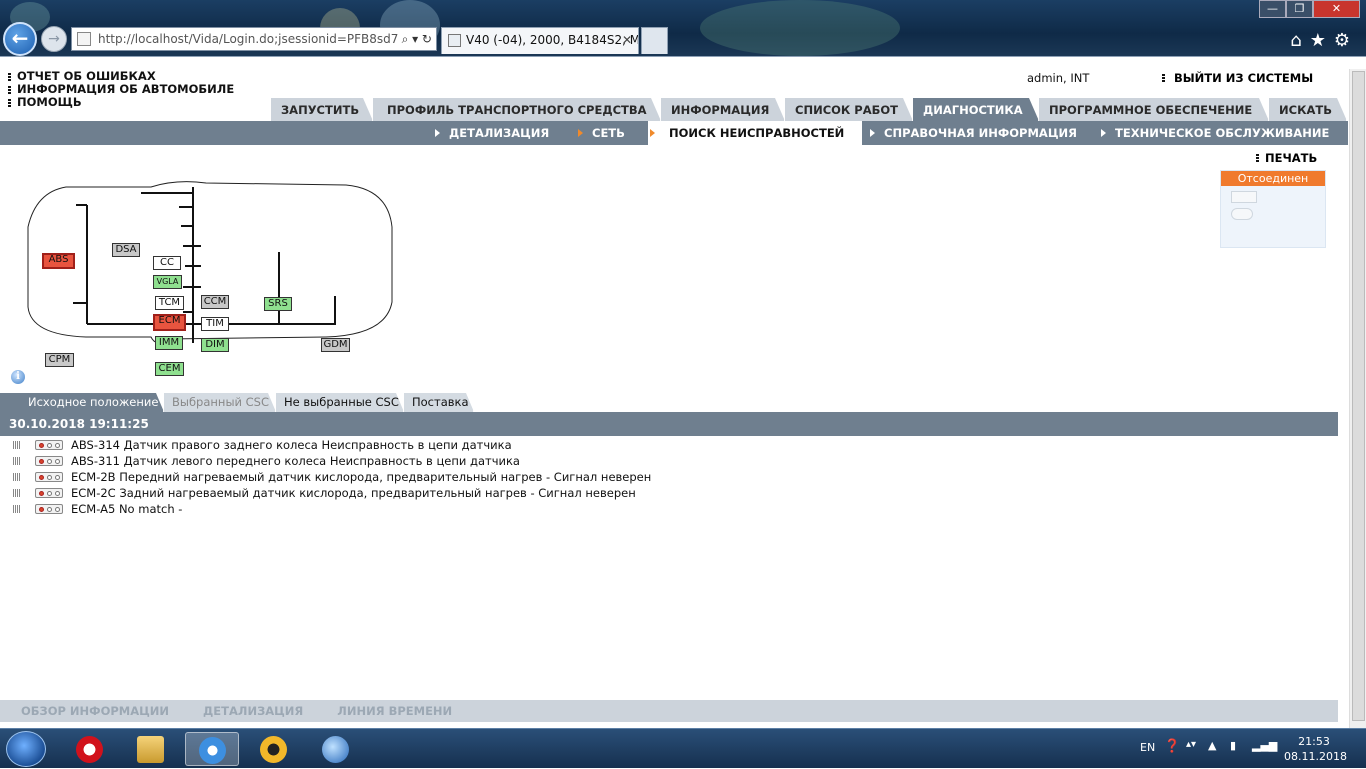  Describe the element at coordinates (1324, 40) in the screenshot. I see `ie-tools-icons: ⌂★⚙` at that location.